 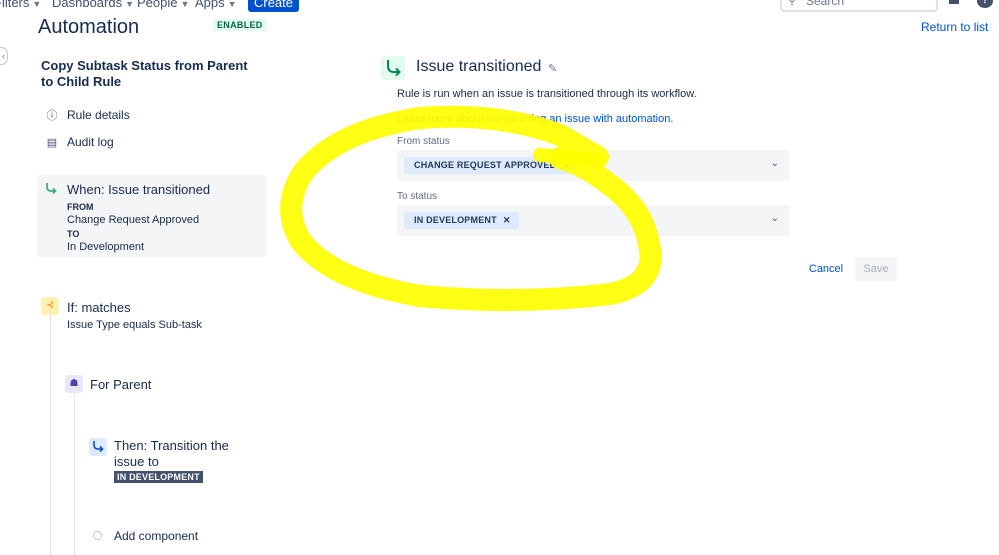 I want to click on trigger-from-value: Change Request Approved, so click(x=133, y=220).